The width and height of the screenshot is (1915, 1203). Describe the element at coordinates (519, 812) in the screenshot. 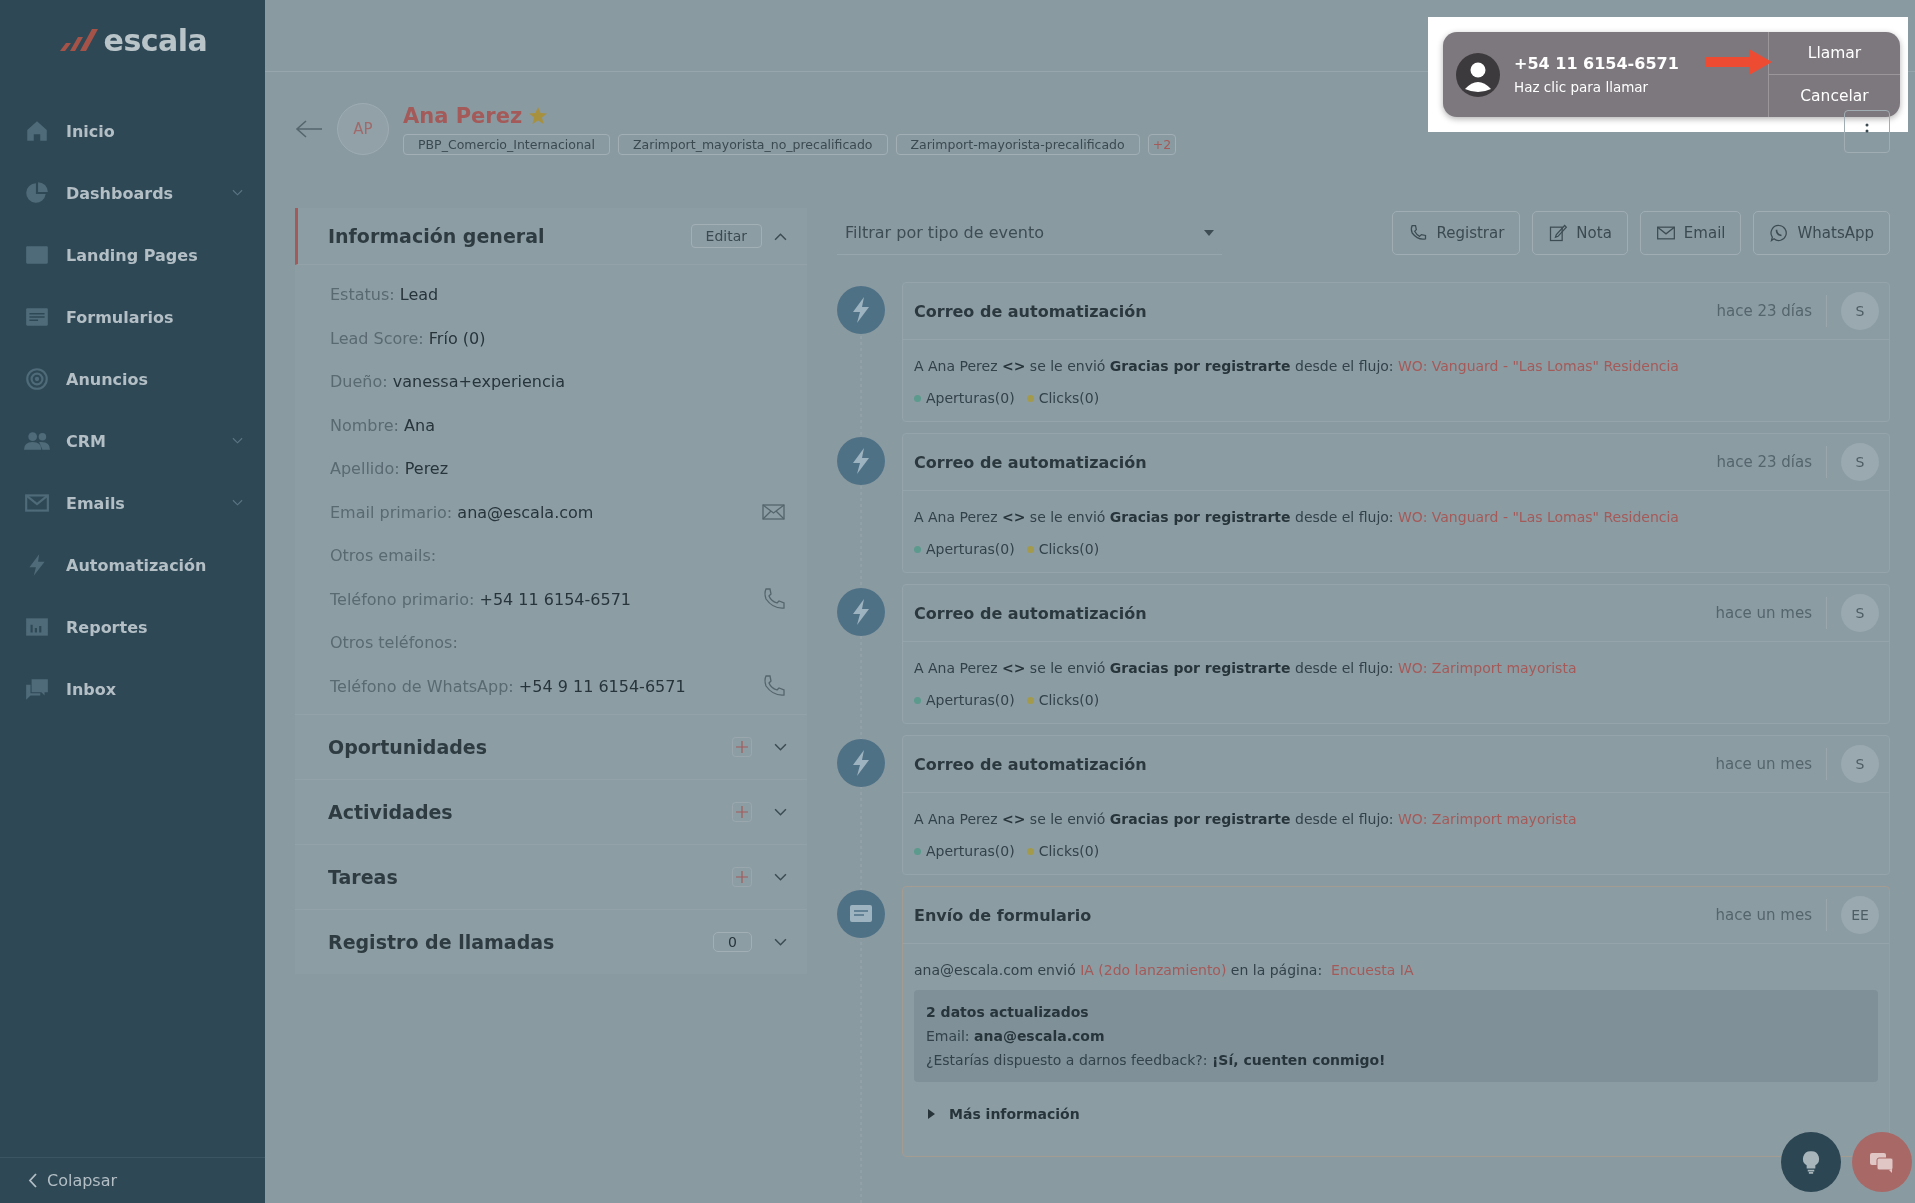

I see `section-title: Actividades` at that location.